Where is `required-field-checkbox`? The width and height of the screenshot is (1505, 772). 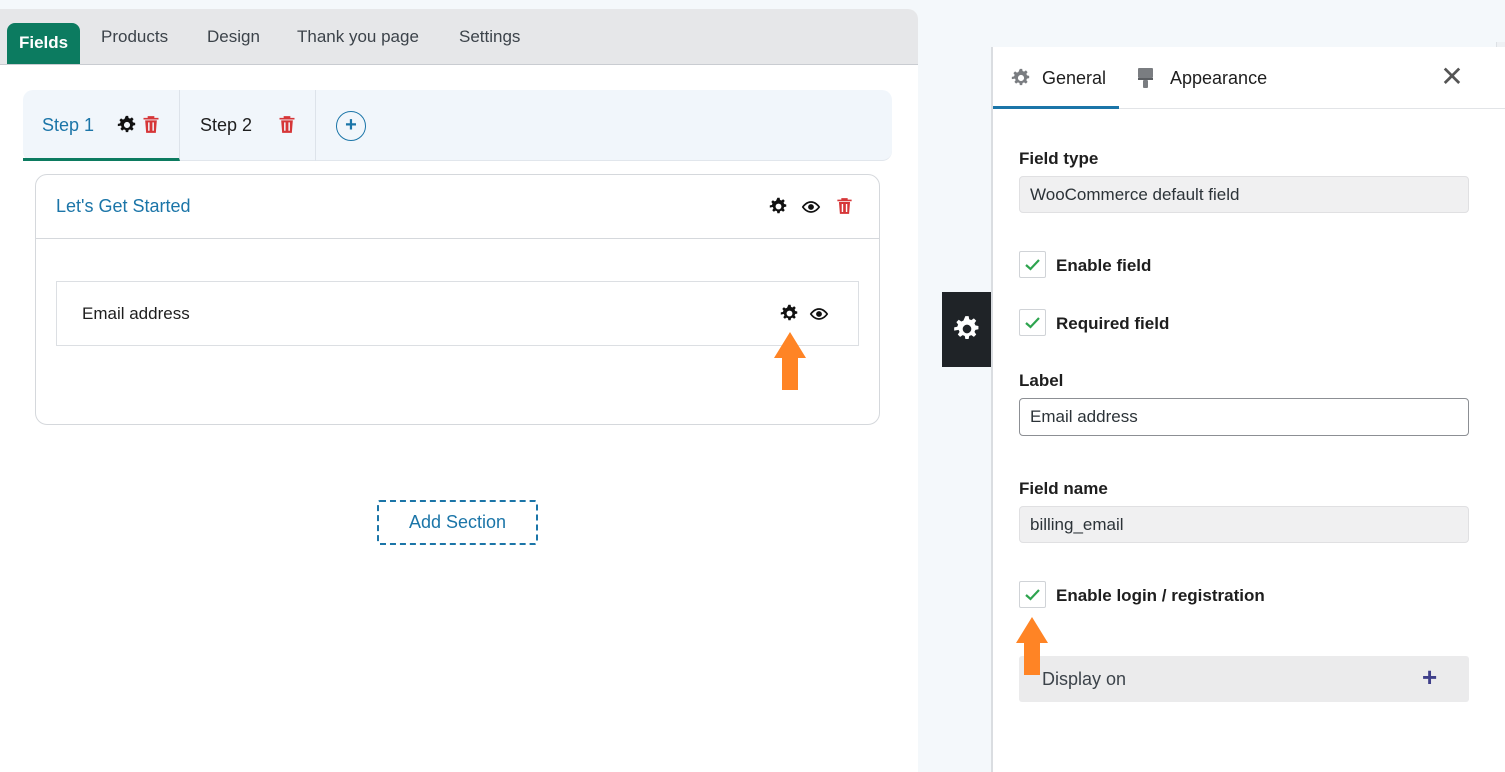
required-field-checkbox is located at coordinates (1032, 322).